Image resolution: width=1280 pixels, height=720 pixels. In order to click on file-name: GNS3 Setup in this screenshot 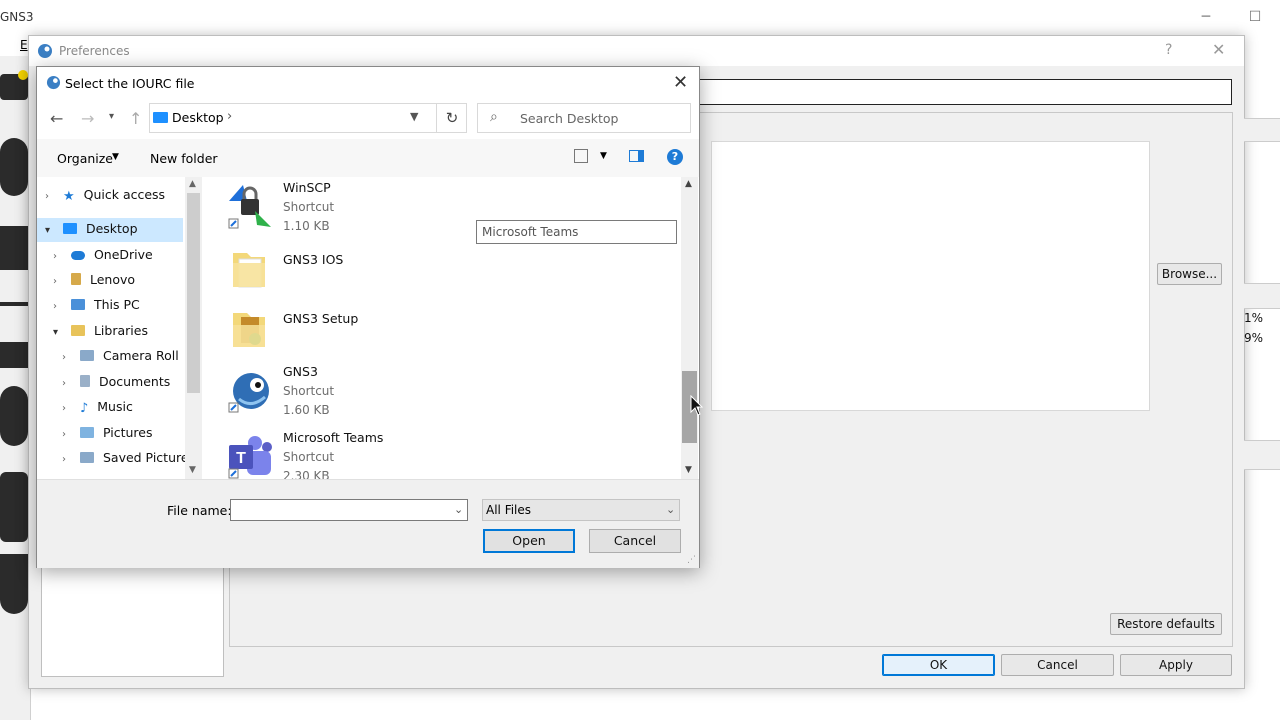, I will do `click(321, 318)`.